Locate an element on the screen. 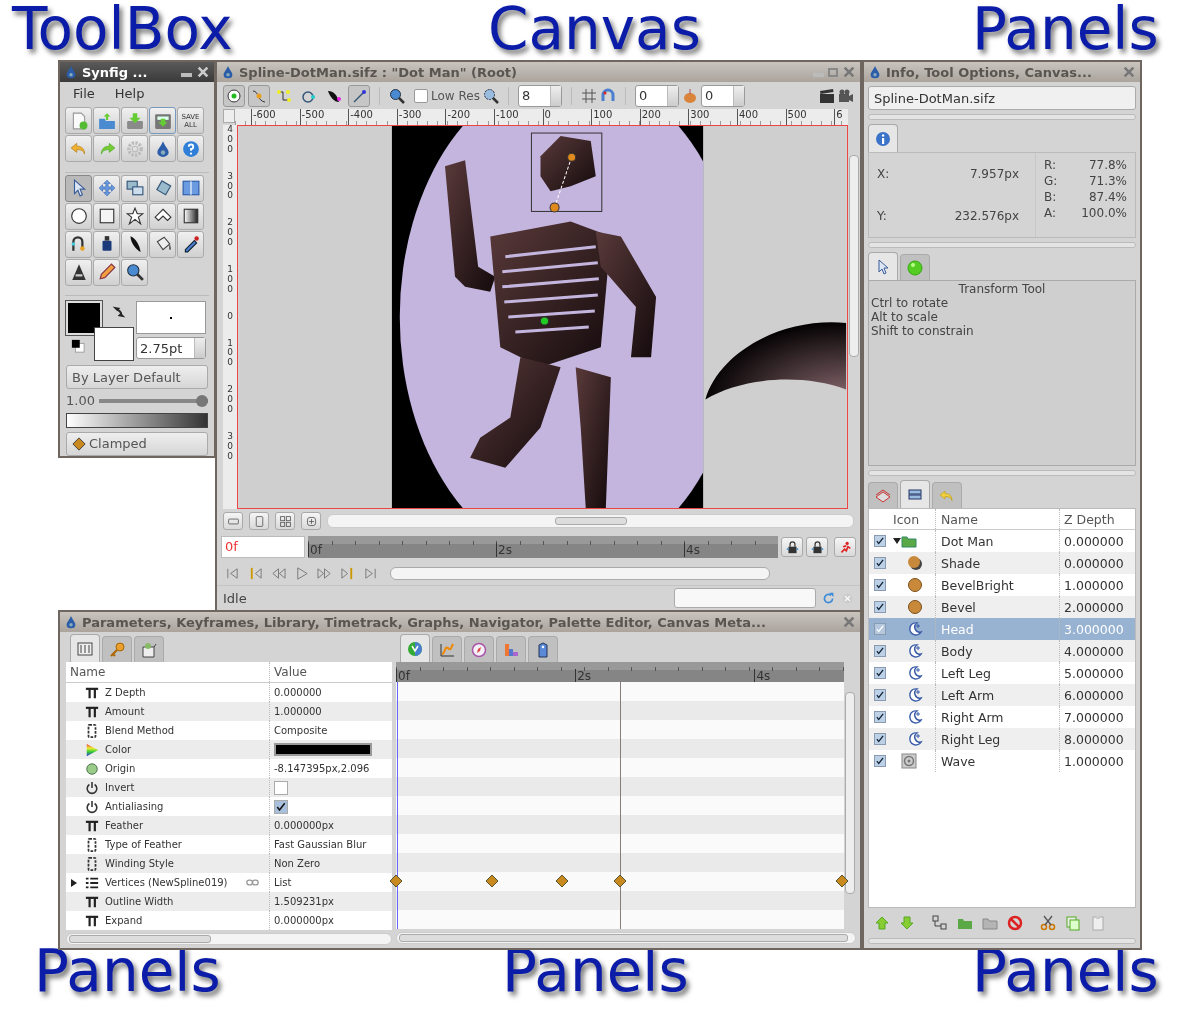  stroke-width-field: 2.75pt is located at coordinates (171, 348).